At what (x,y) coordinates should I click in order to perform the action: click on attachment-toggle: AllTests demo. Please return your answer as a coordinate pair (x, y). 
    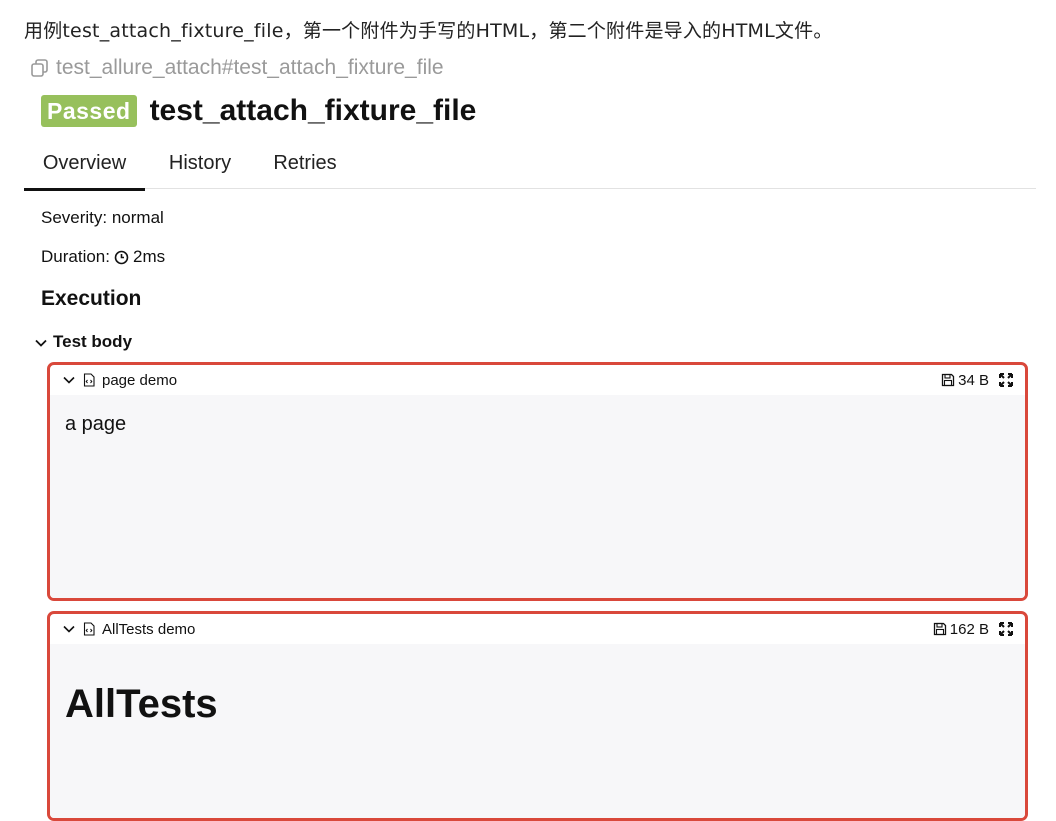
    Looking at the image, I should click on (128, 629).